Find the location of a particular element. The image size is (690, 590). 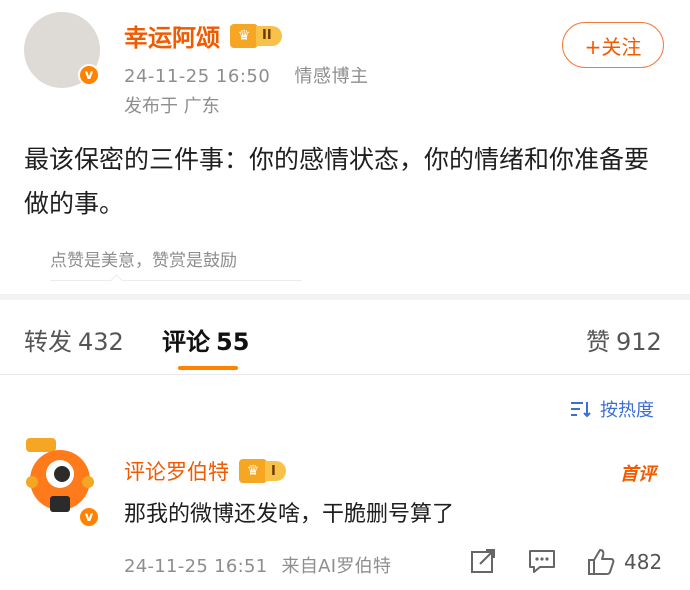

tab-likes: 赞 912 is located at coordinates (624, 339).